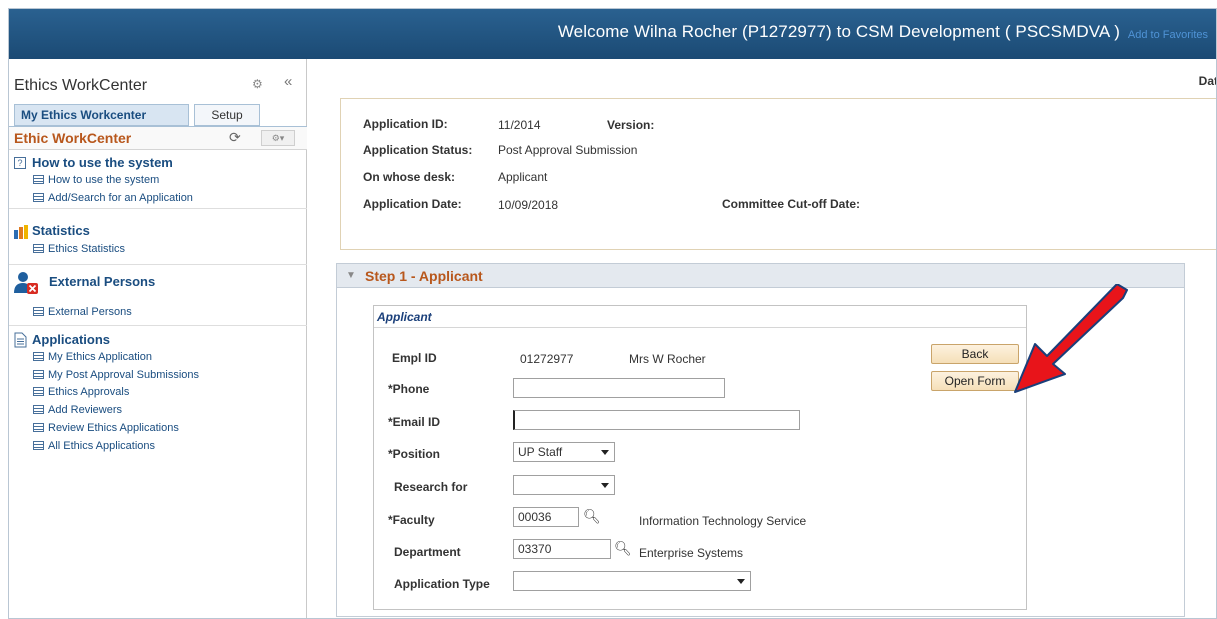  Describe the element at coordinates (61, 230) in the screenshot. I see `group-title: Statistics` at that location.